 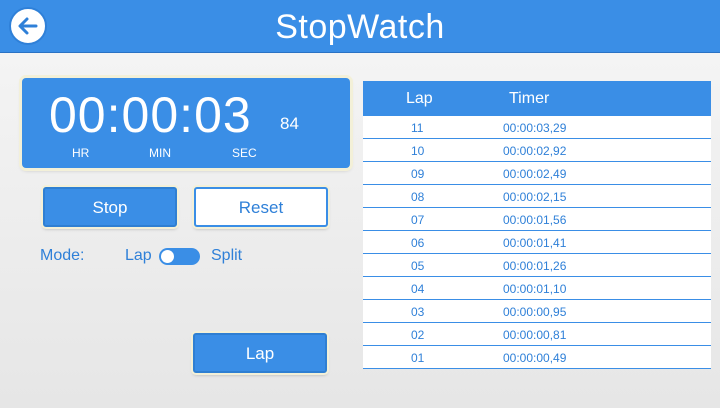 I want to click on lap-time: 00:00:02,92, so click(x=535, y=151).